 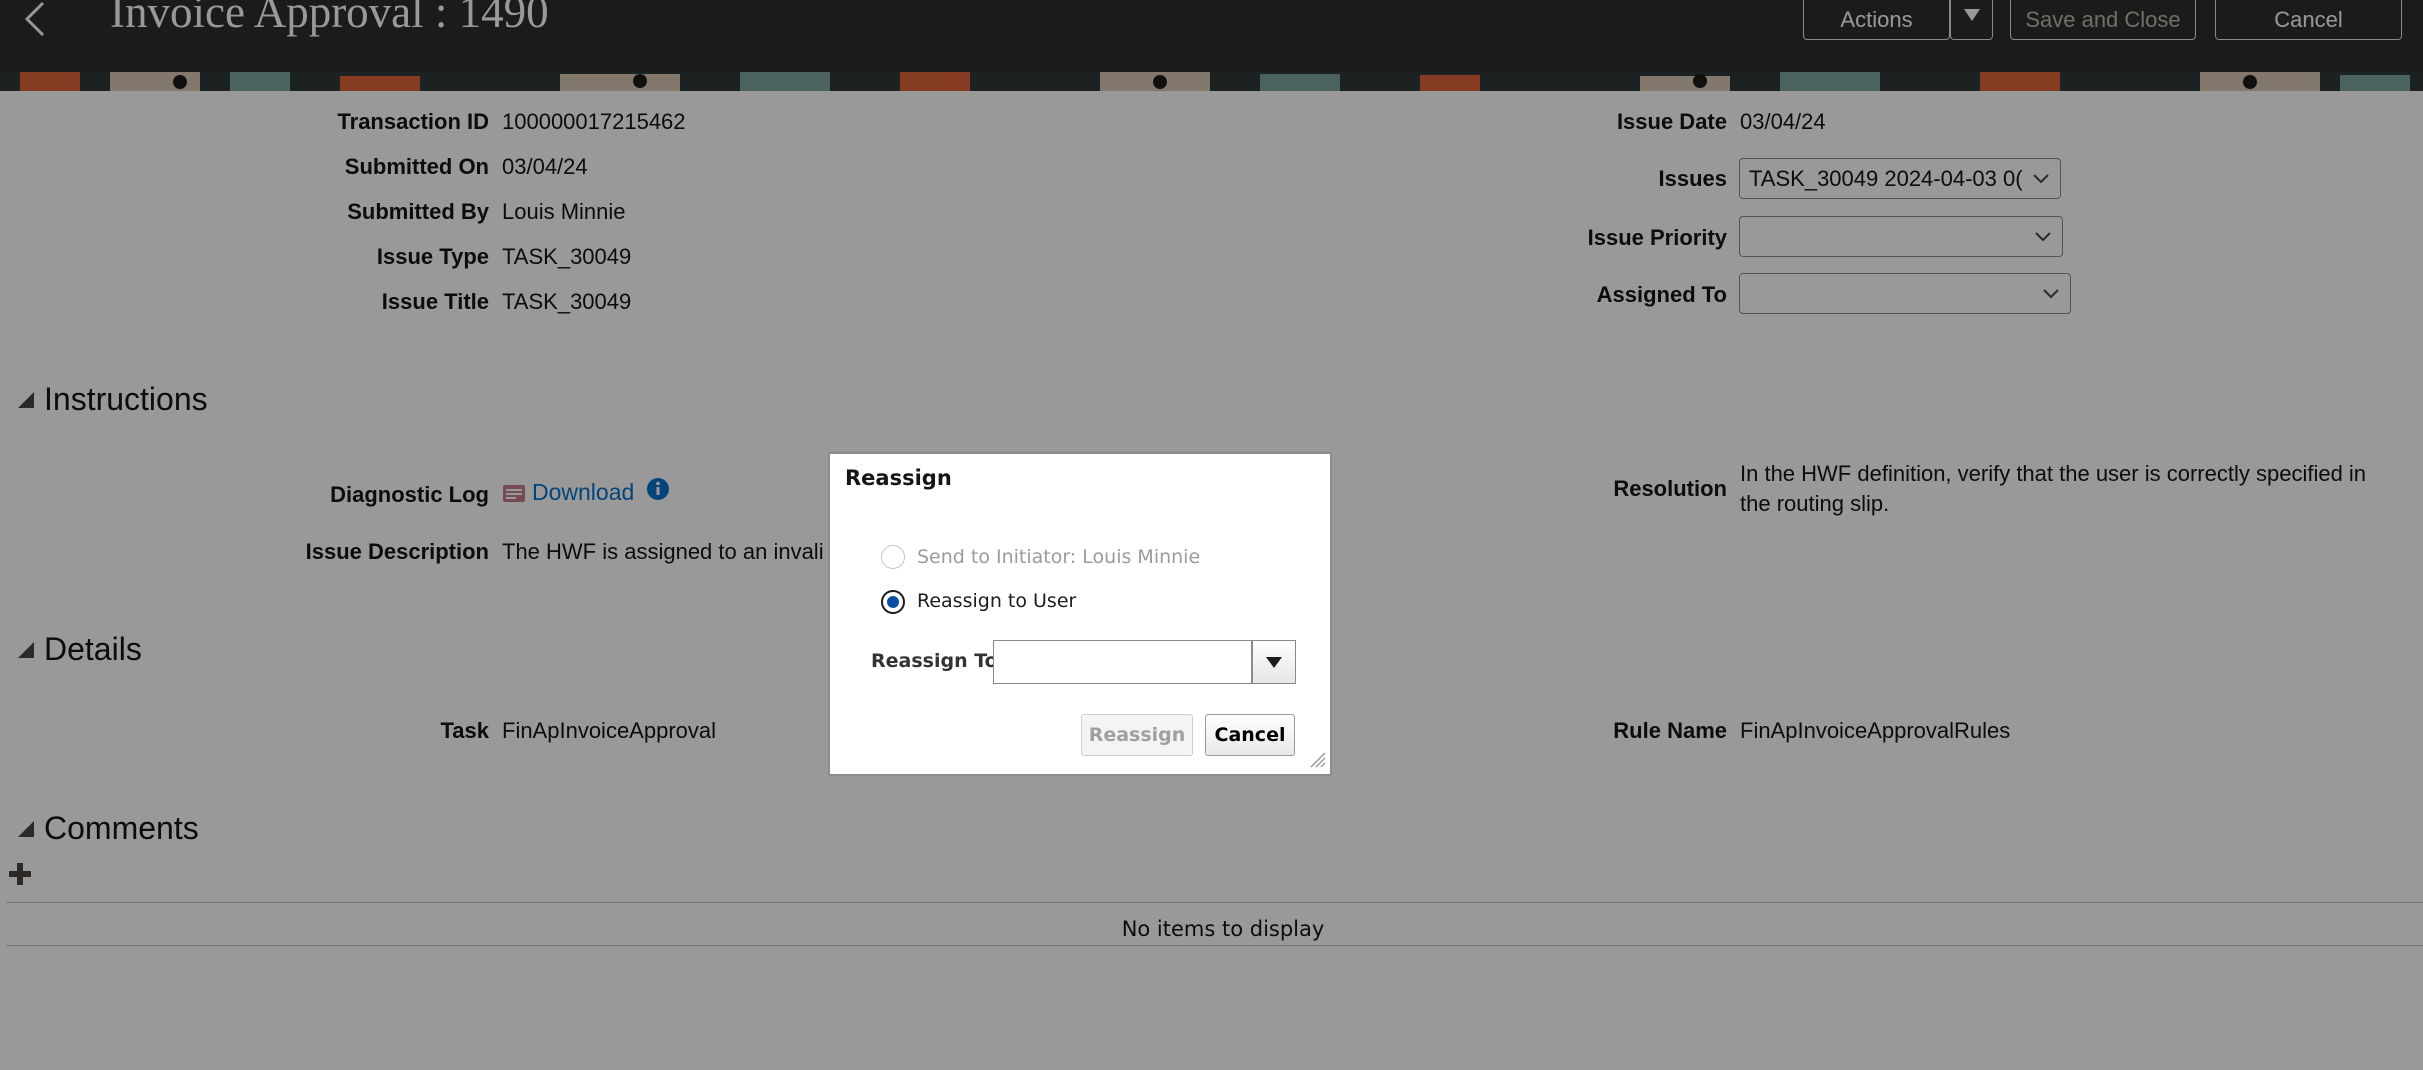 What do you see at coordinates (997, 601) in the screenshot?
I see `reassign-to-user-label: Reassign to User` at bounding box center [997, 601].